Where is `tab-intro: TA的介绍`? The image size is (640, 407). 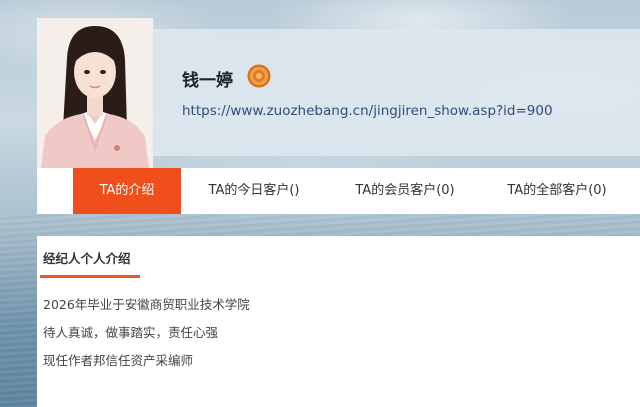 tab-intro: TA的介绍 is located at coordinates (127, 191).